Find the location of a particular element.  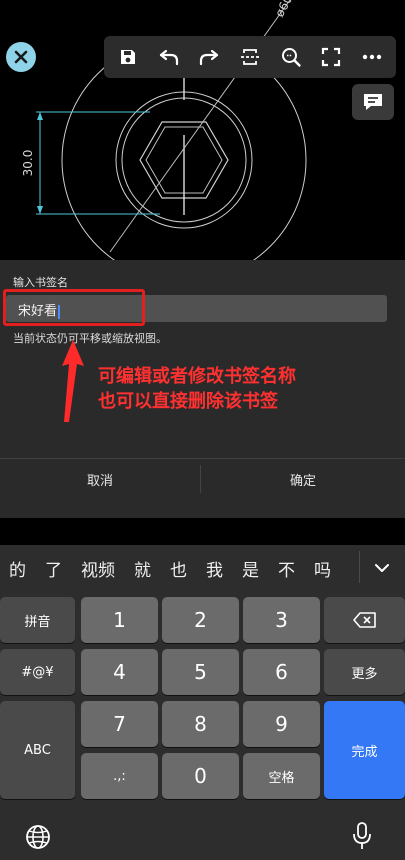

redo-button is located at coordinates (209, 57).